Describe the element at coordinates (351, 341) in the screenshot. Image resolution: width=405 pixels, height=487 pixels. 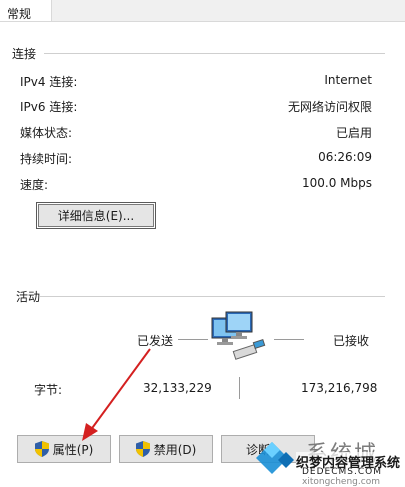
I see `received-label: 已接收` at that location.